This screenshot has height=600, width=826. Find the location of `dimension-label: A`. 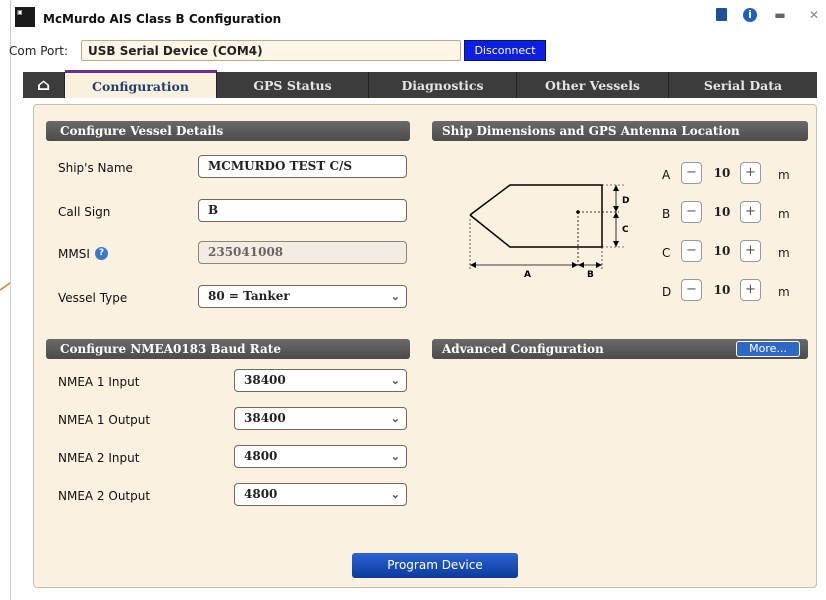

dimension-label: A is located at coordinates (666, 175).